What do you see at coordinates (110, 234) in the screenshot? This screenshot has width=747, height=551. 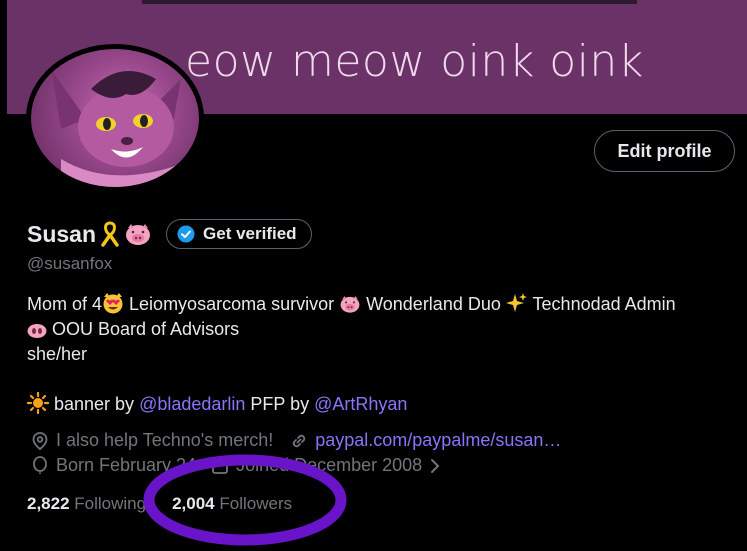 I see `awareness-ribbon-icon` at bounding box center [110, 234].